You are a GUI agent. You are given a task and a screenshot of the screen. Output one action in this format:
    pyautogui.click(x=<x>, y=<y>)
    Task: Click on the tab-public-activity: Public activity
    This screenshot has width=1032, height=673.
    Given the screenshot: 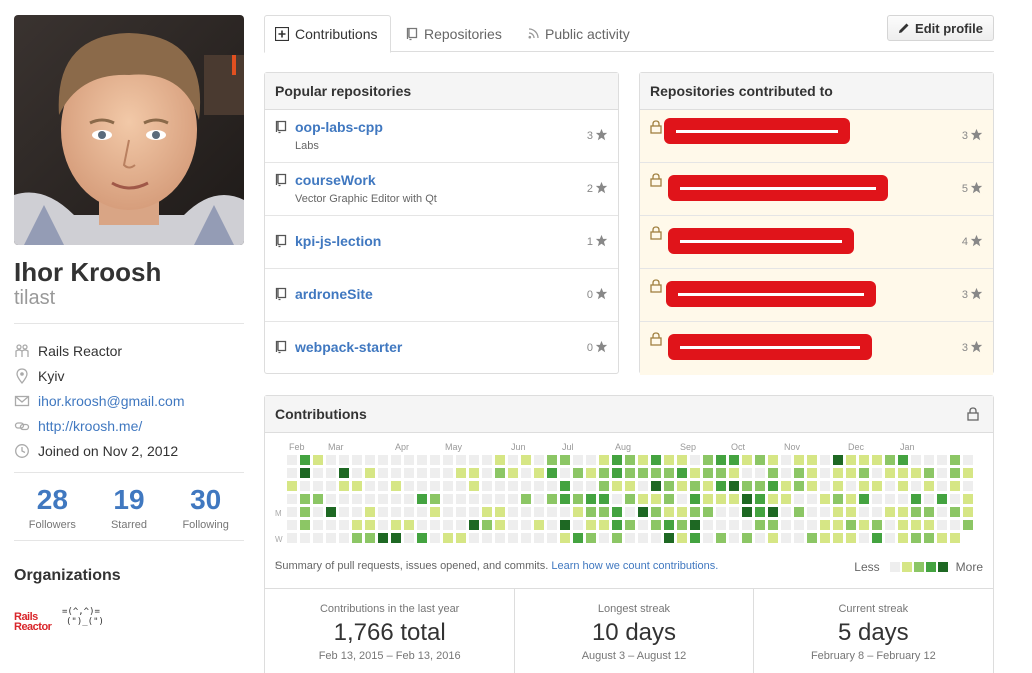 What is the action you would take?
    pyautogui.click(x=579, y=33)
    